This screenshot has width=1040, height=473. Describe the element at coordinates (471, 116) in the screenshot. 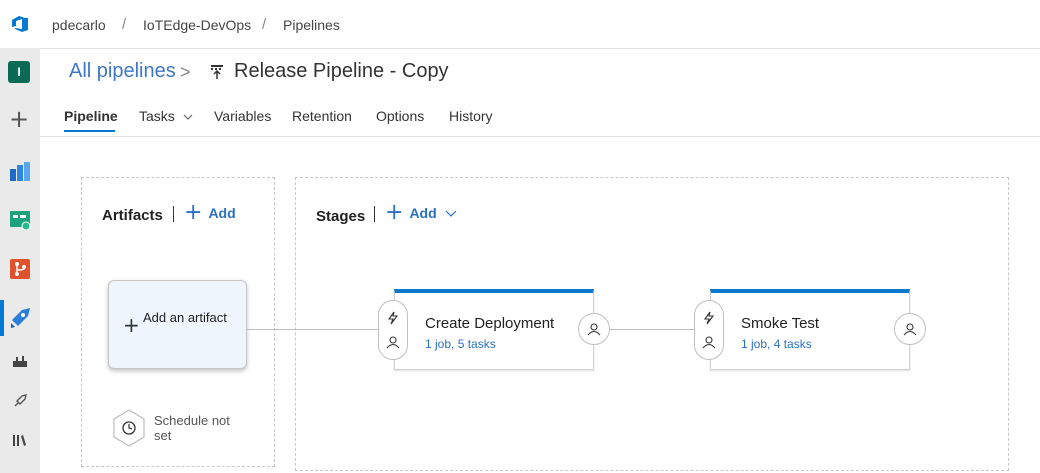

I see `tab-history: History` at that location.